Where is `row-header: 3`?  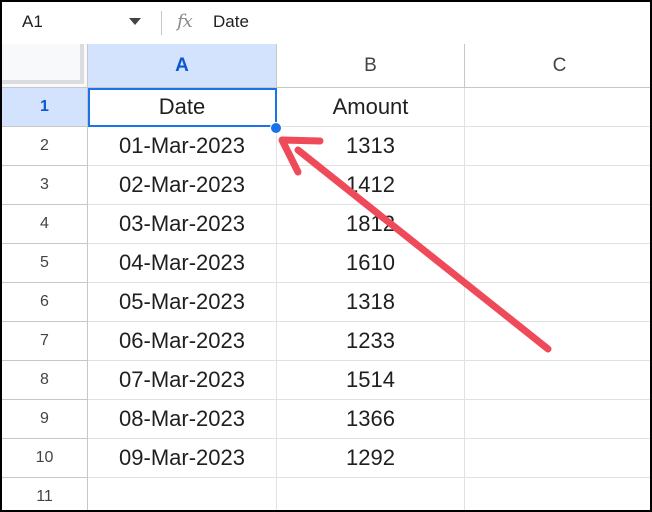 row-header: 3 is located at coordinates (45, 185).